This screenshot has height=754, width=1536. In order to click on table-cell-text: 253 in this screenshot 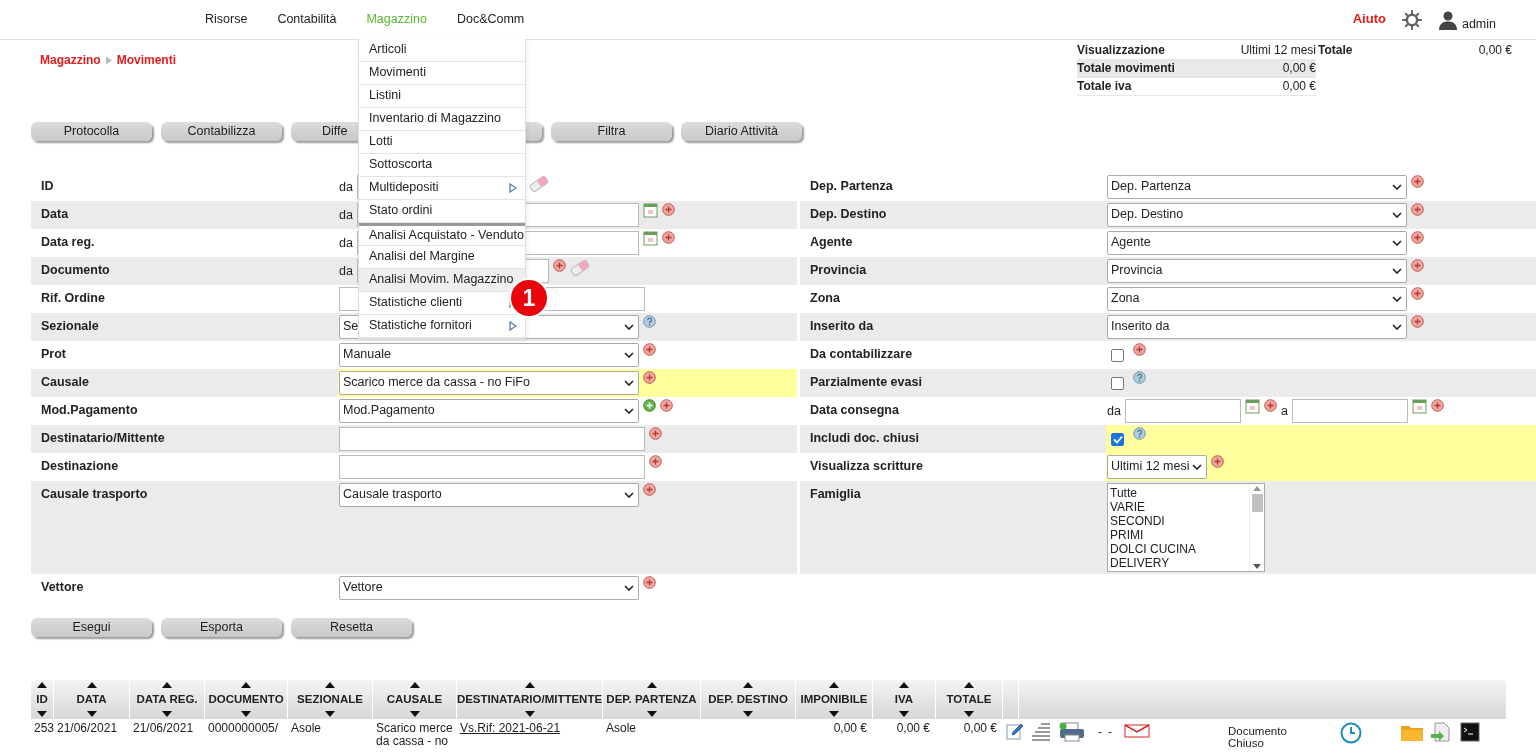, I will do `click(43, 728)`.